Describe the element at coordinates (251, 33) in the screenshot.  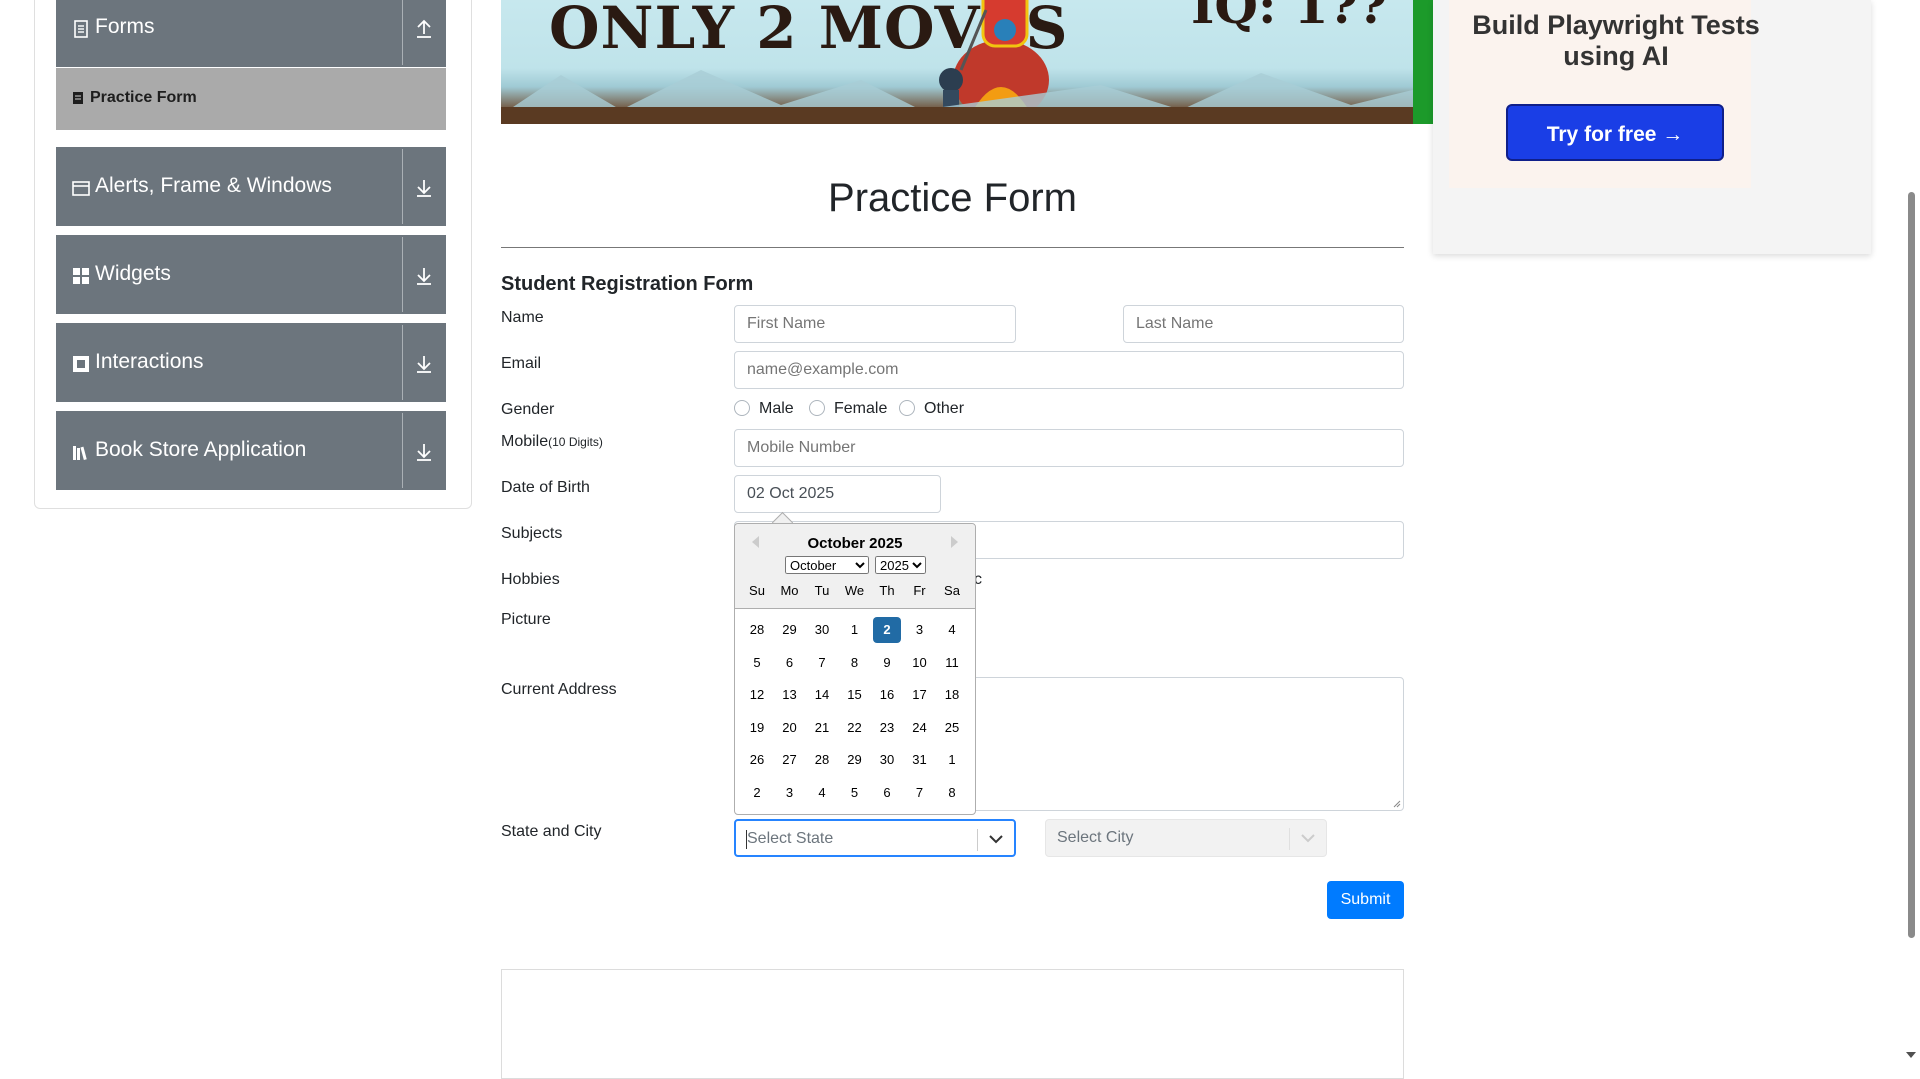
I see `sidebar-group-forms: Forms` at that location.